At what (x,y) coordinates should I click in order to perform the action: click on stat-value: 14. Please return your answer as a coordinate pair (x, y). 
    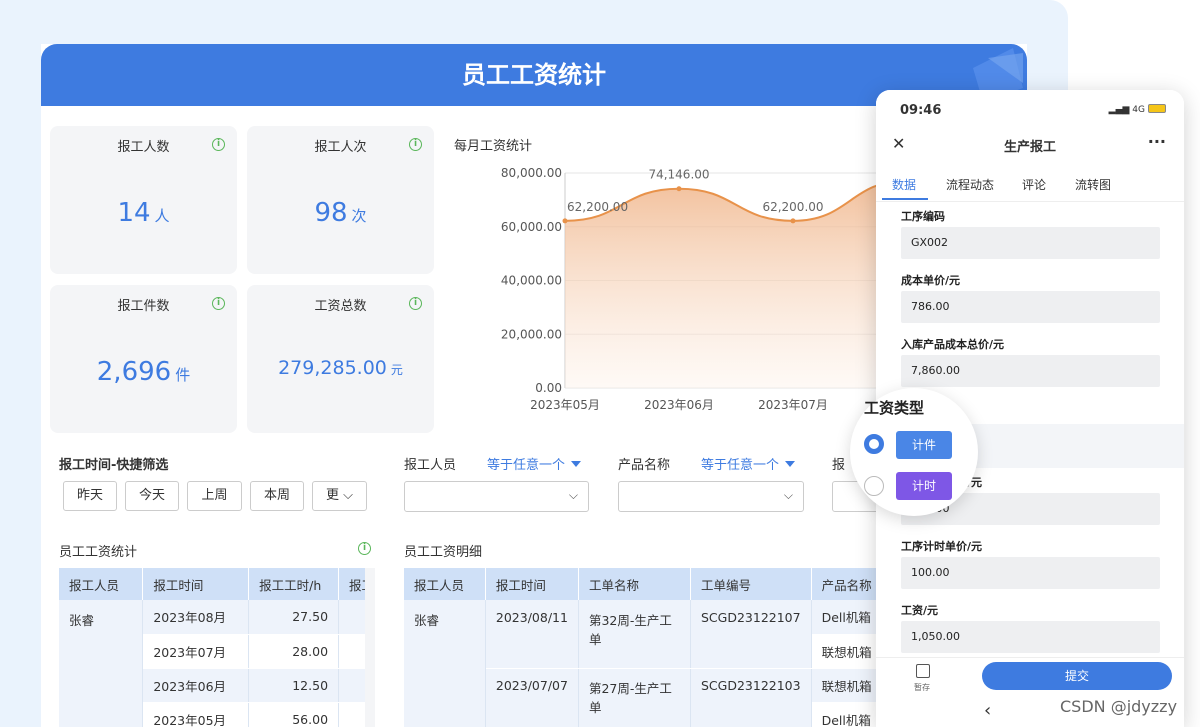
    Looking at the image, I should click on (134, 213).